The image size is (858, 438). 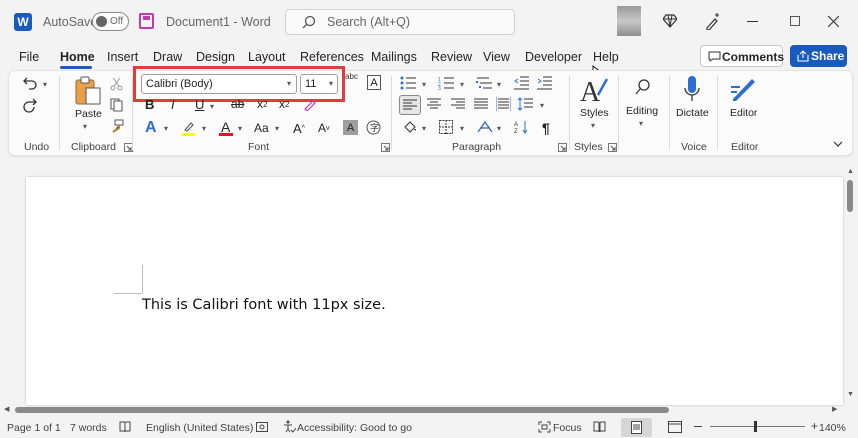 What do you see at coordinates (277, 128) in the screenshot?
I see `change-case-chevron-icon: ▾` at bounding box center [277, 128].